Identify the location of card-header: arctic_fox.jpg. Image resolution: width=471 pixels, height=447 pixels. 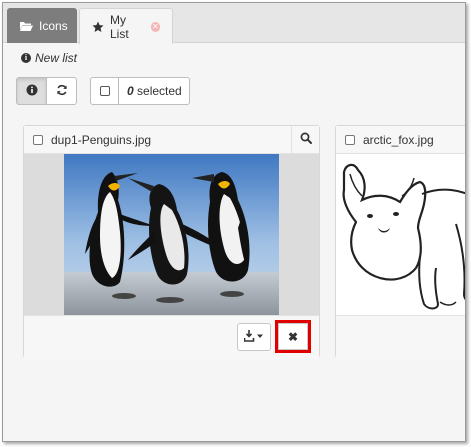
(400, 140).